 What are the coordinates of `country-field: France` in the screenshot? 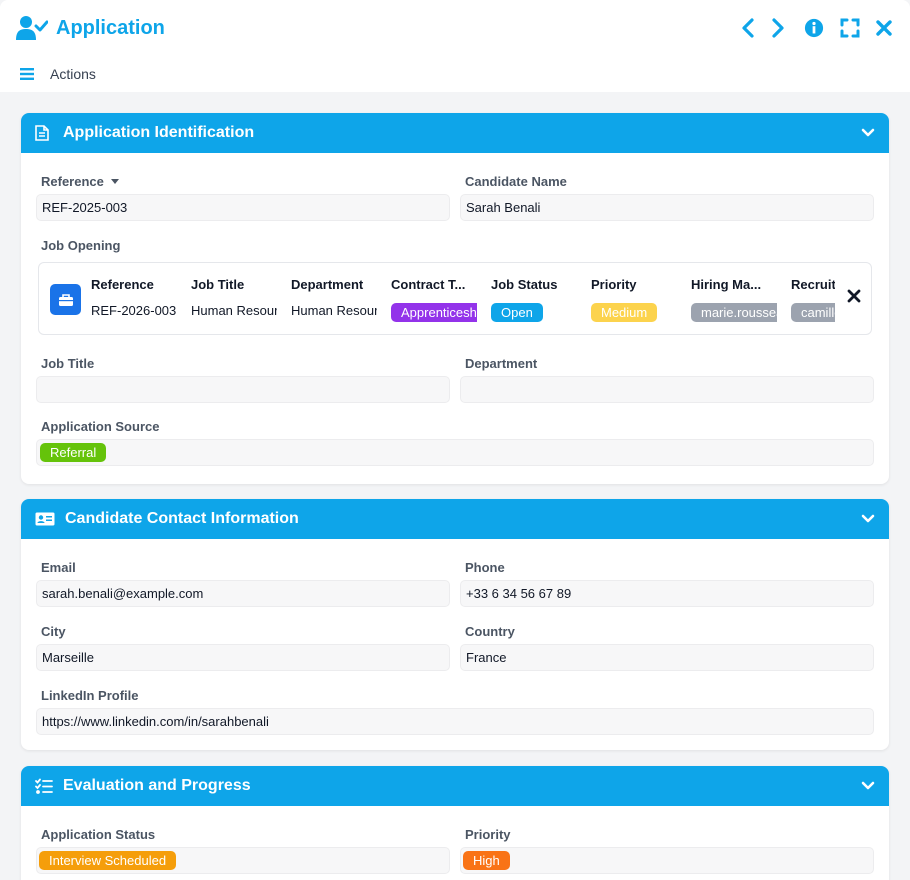 It's located at (667, 657).